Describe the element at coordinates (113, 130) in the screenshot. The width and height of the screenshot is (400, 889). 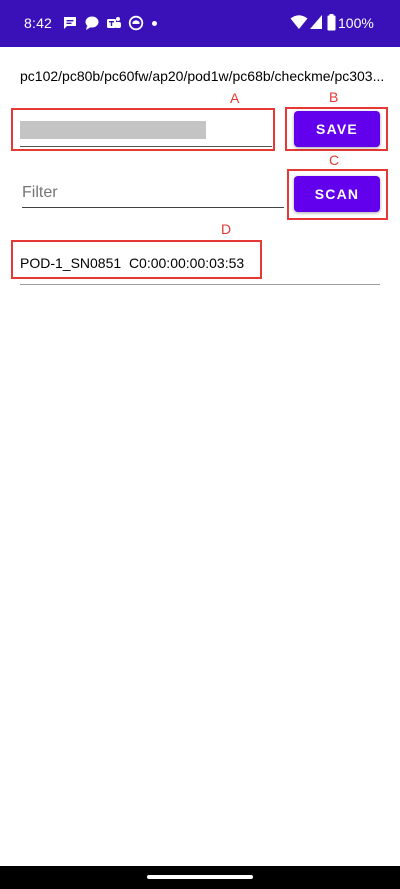
I see `redacted-name` at that location.